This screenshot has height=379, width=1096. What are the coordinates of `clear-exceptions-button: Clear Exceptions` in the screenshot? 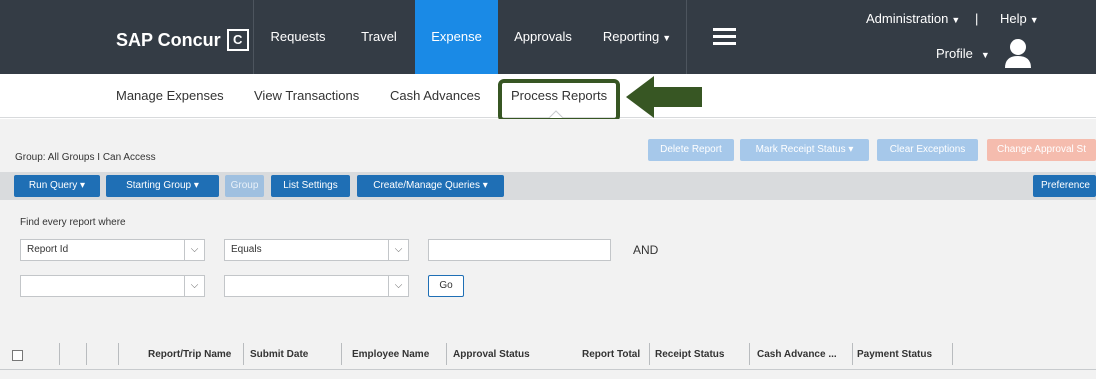 It's located at (927, 150).